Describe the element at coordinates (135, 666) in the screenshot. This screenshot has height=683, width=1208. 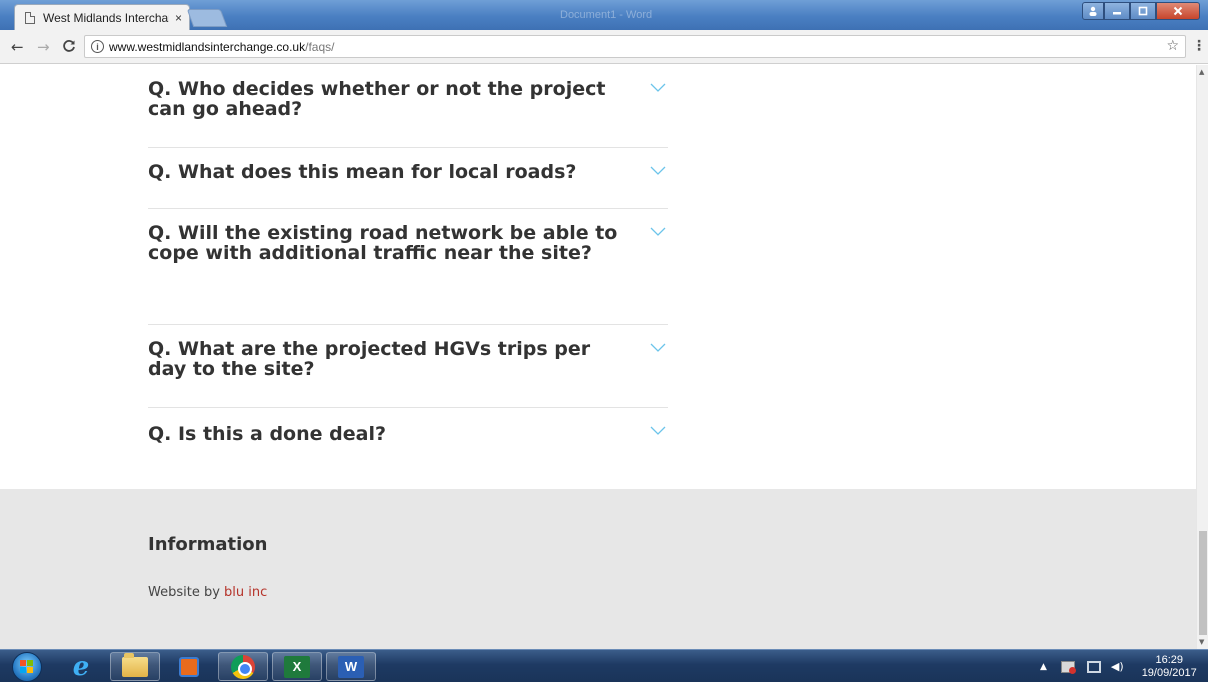
I see `folder-icon` at that location.